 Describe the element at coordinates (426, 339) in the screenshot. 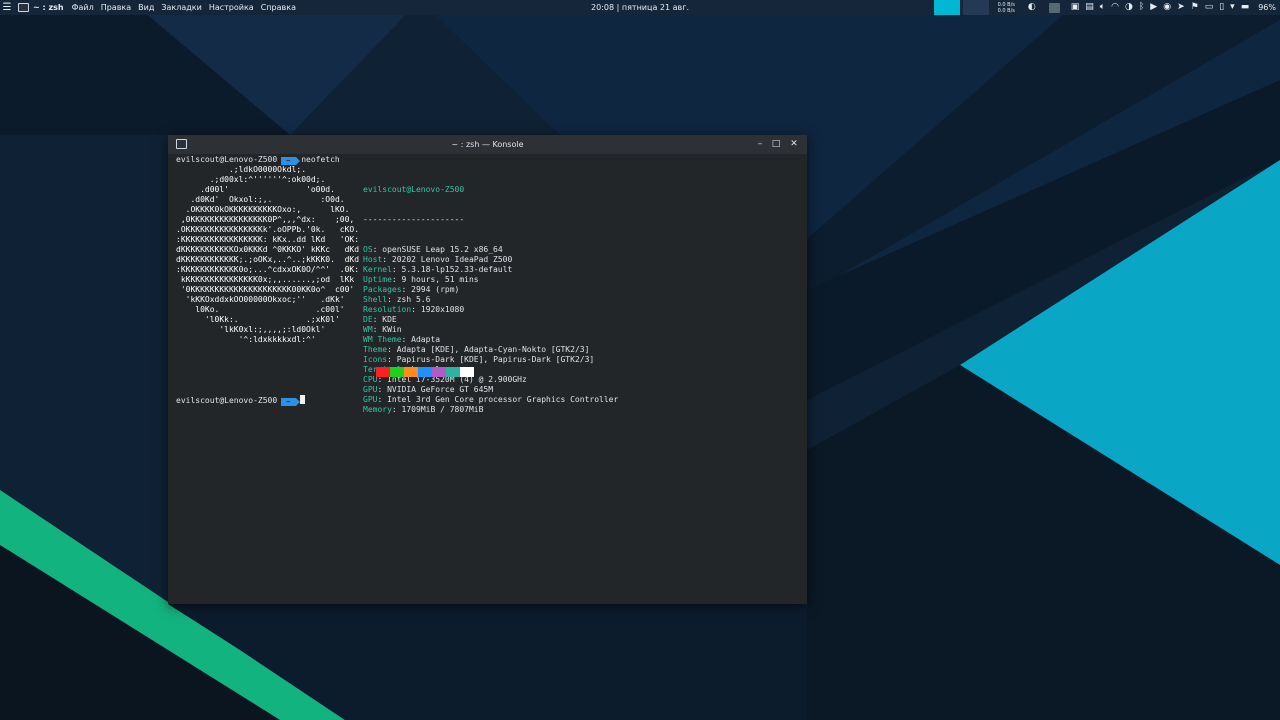

I see `info-value: Adapta` at that location.